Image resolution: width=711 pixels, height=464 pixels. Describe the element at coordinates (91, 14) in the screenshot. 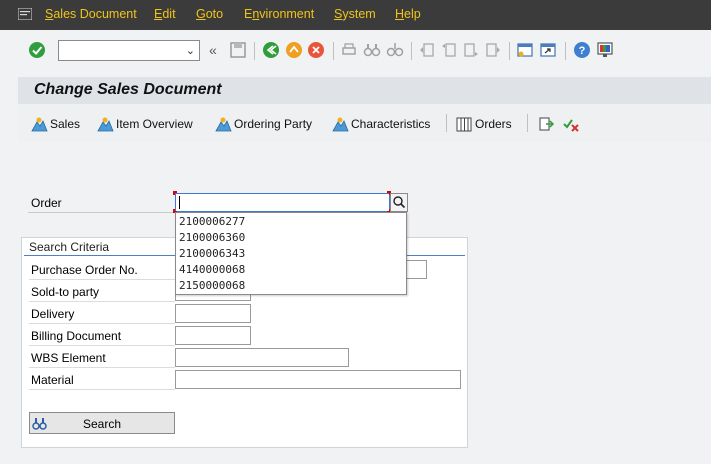

I see `menu-sales-document: Sales Document` at that location.